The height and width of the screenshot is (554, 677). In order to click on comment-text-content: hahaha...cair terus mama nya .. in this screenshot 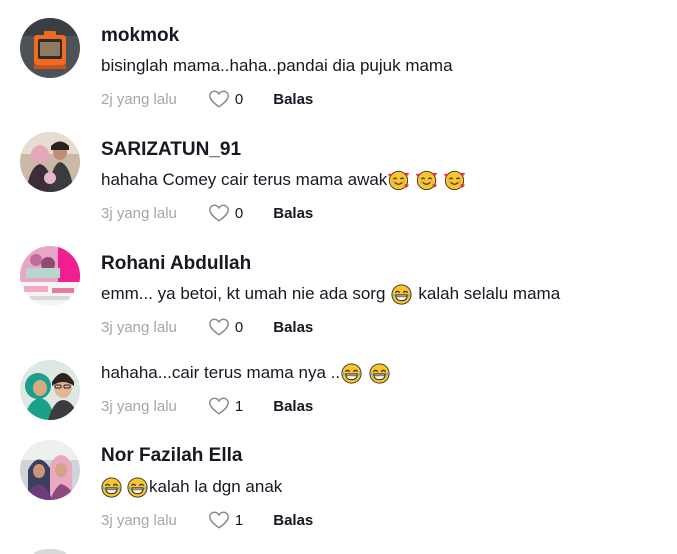, I will do `click(221, 372)`.